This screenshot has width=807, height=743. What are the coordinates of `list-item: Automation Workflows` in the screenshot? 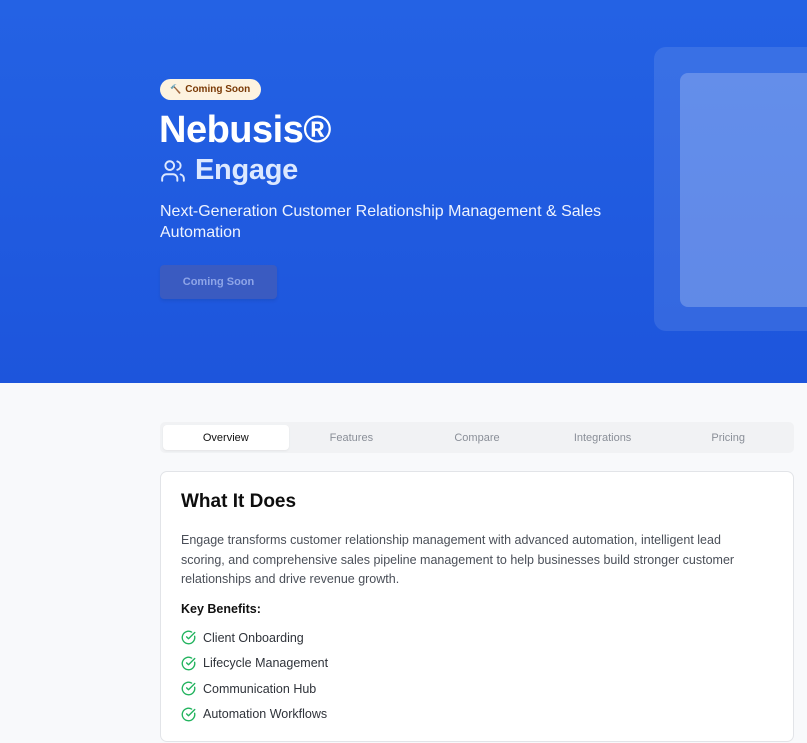 It's located at (254, 715).